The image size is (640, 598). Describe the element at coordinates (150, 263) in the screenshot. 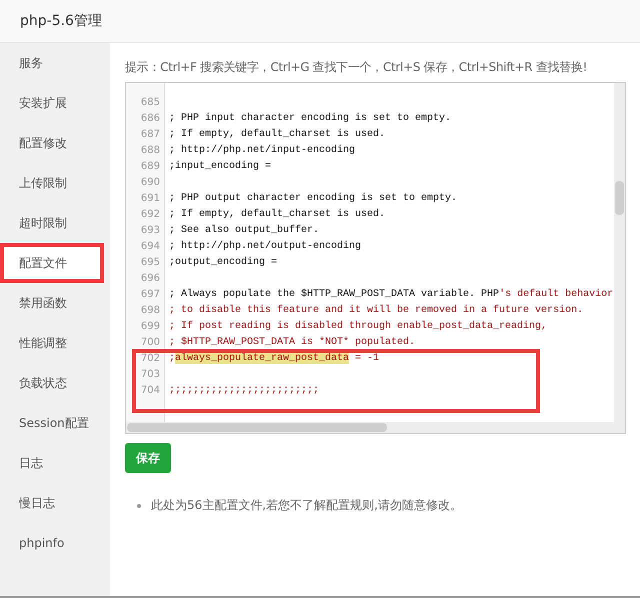

I see `line-number: 695` at that location.